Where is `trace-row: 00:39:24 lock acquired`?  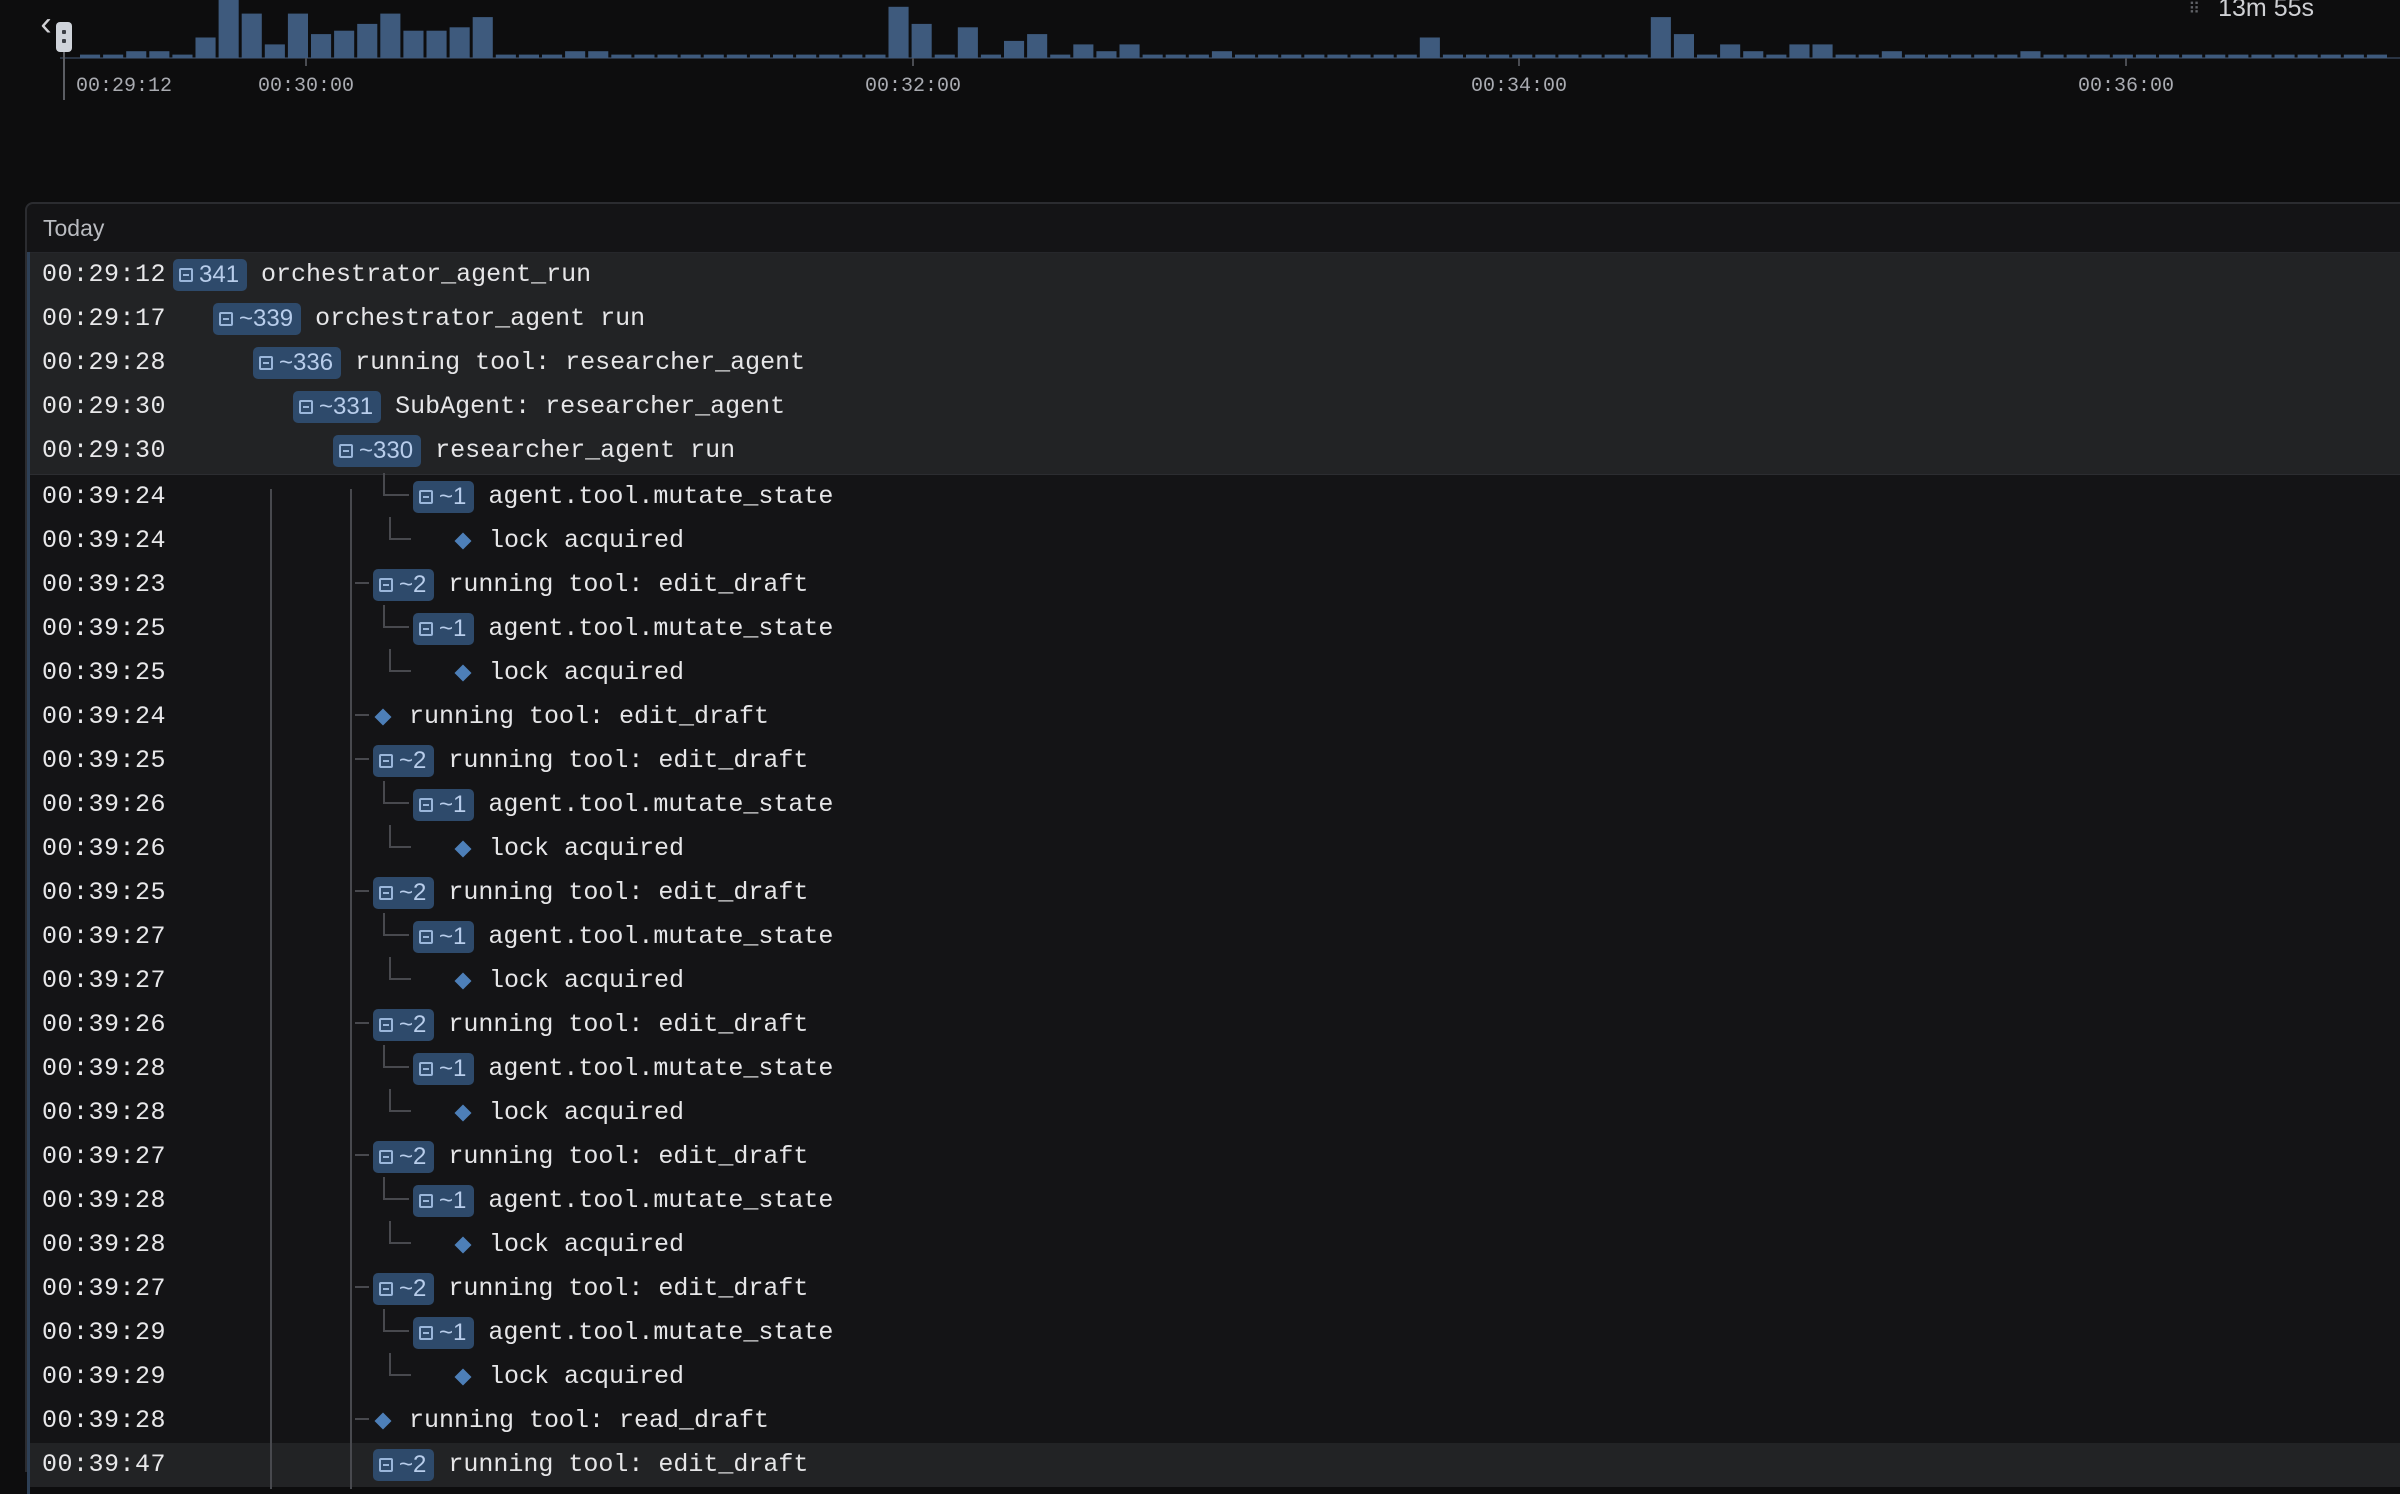 trace-row: 00:39:24 lock acquired is located at coordinates (1213, 541).